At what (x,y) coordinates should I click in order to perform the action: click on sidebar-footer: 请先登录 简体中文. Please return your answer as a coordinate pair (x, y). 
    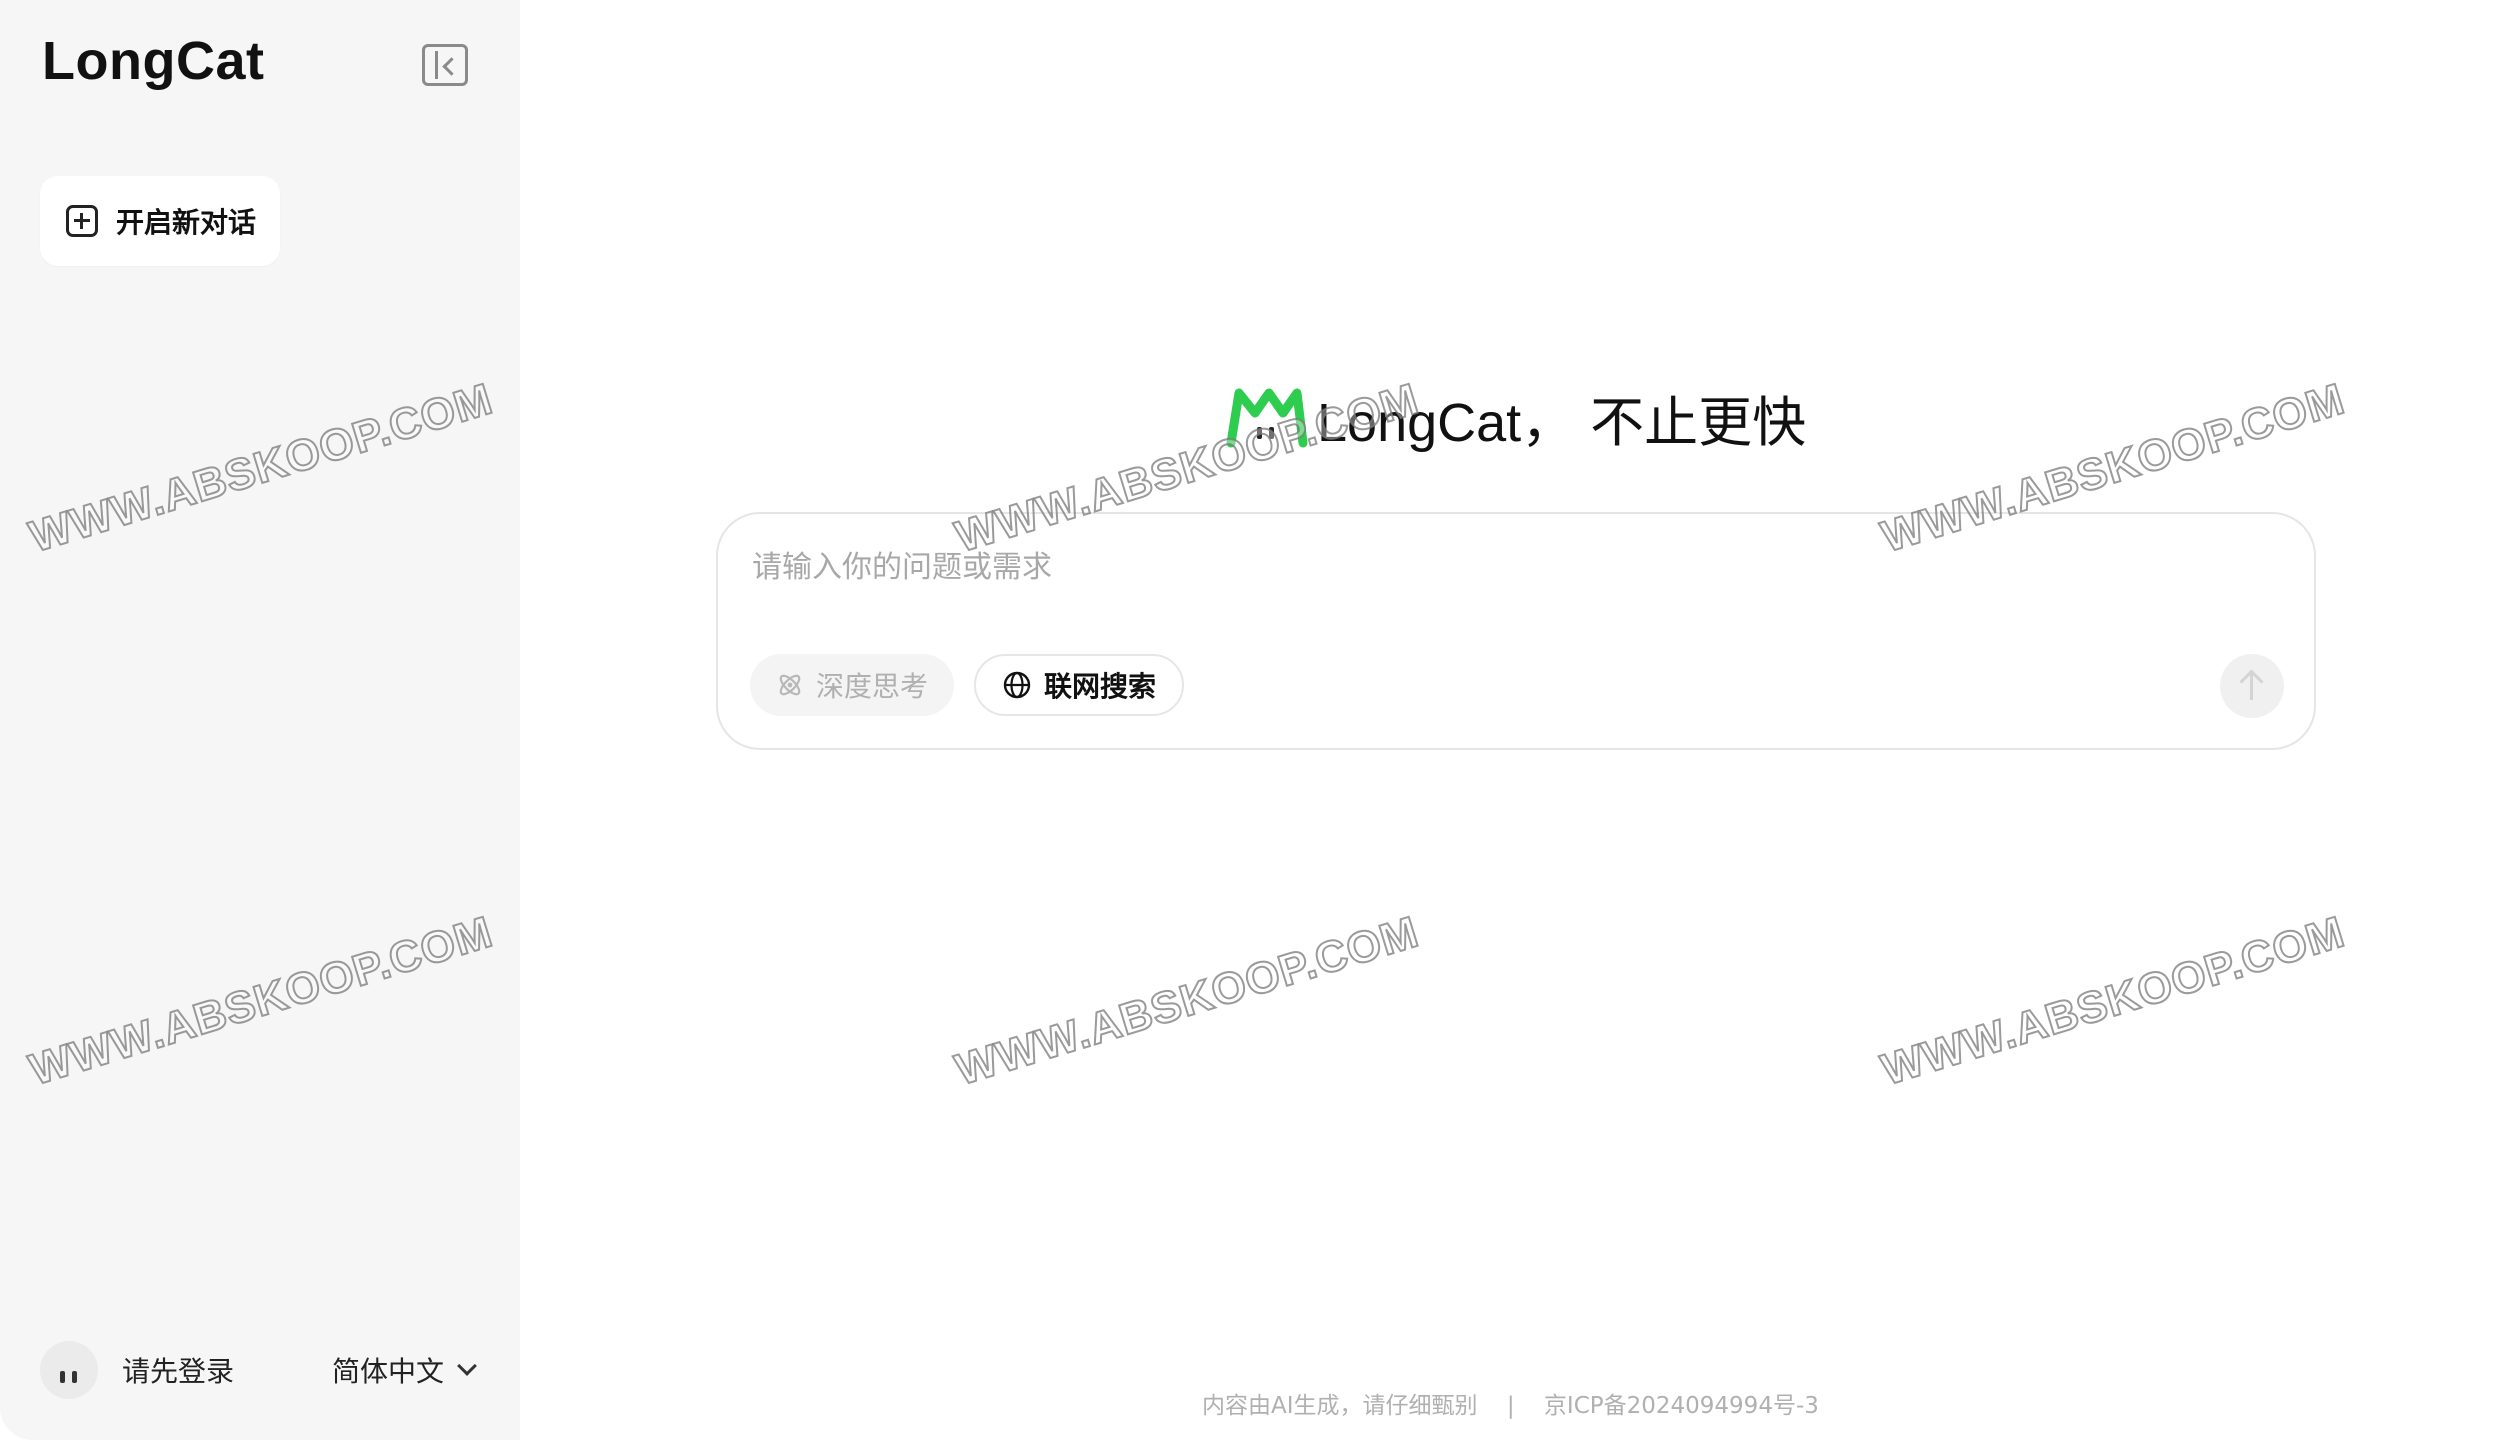
    Looking at the image, I should click on (260, 1370).